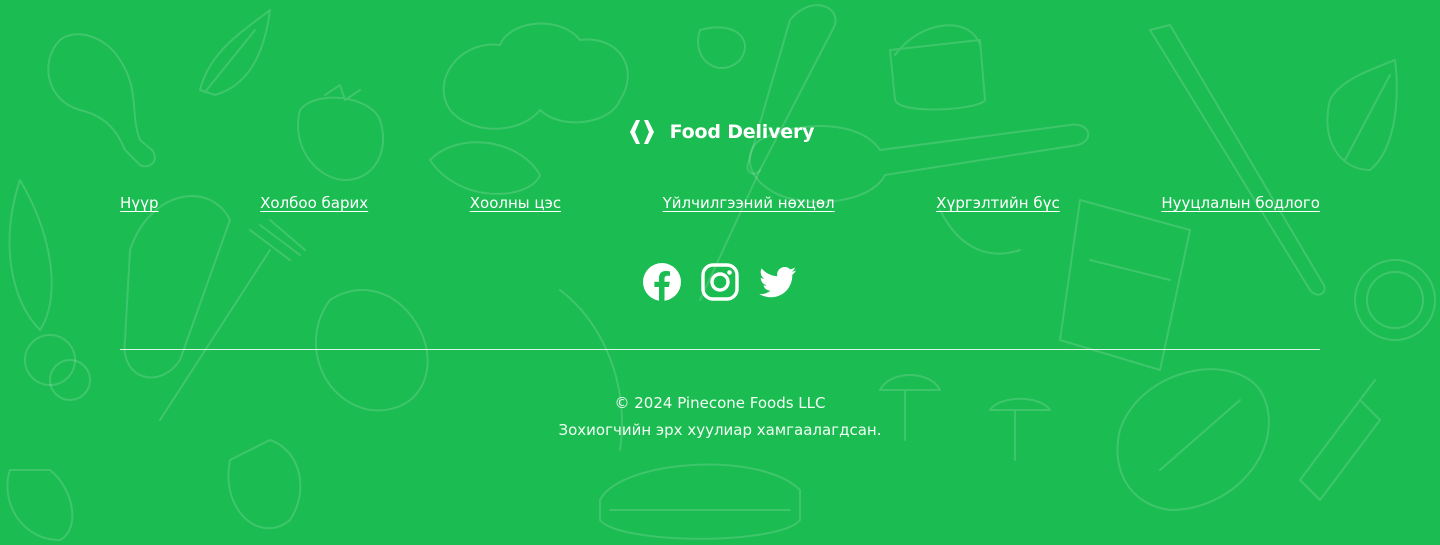 This screenshot has height=545, width=1440. Describe the element at coordinates (742, 132) in the screenshot. I see `brand-name: Food Delivery` at that location.